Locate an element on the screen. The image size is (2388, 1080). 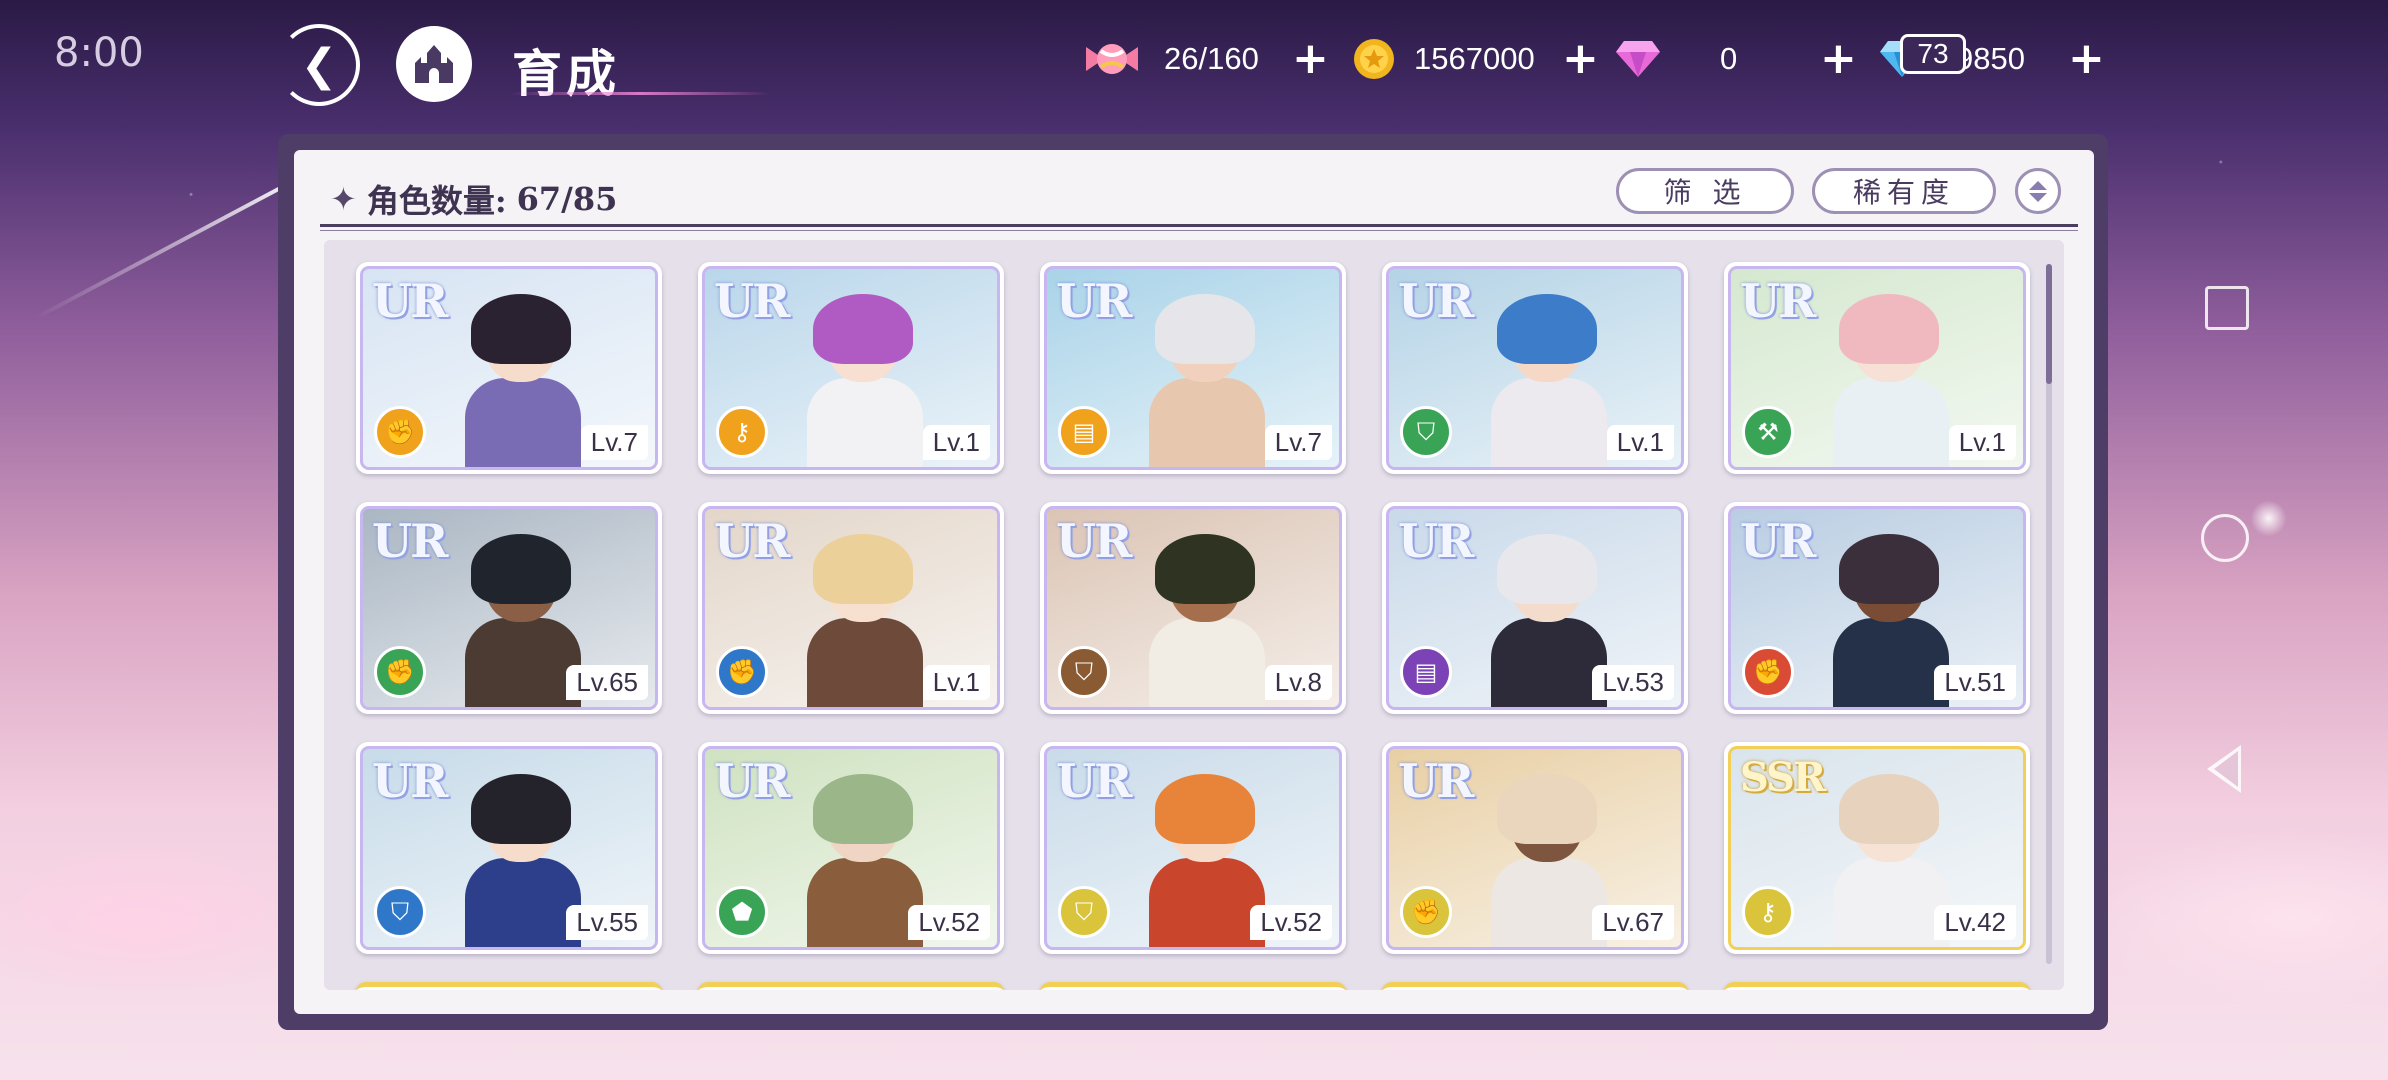
gem-resource: 0 + is located at coordinates (1735, 59).